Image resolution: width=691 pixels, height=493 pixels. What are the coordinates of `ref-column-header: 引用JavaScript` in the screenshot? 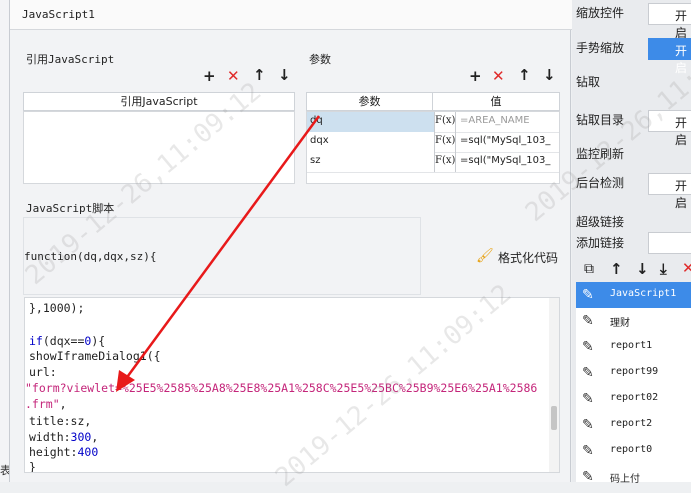 It's located at (159, 101).